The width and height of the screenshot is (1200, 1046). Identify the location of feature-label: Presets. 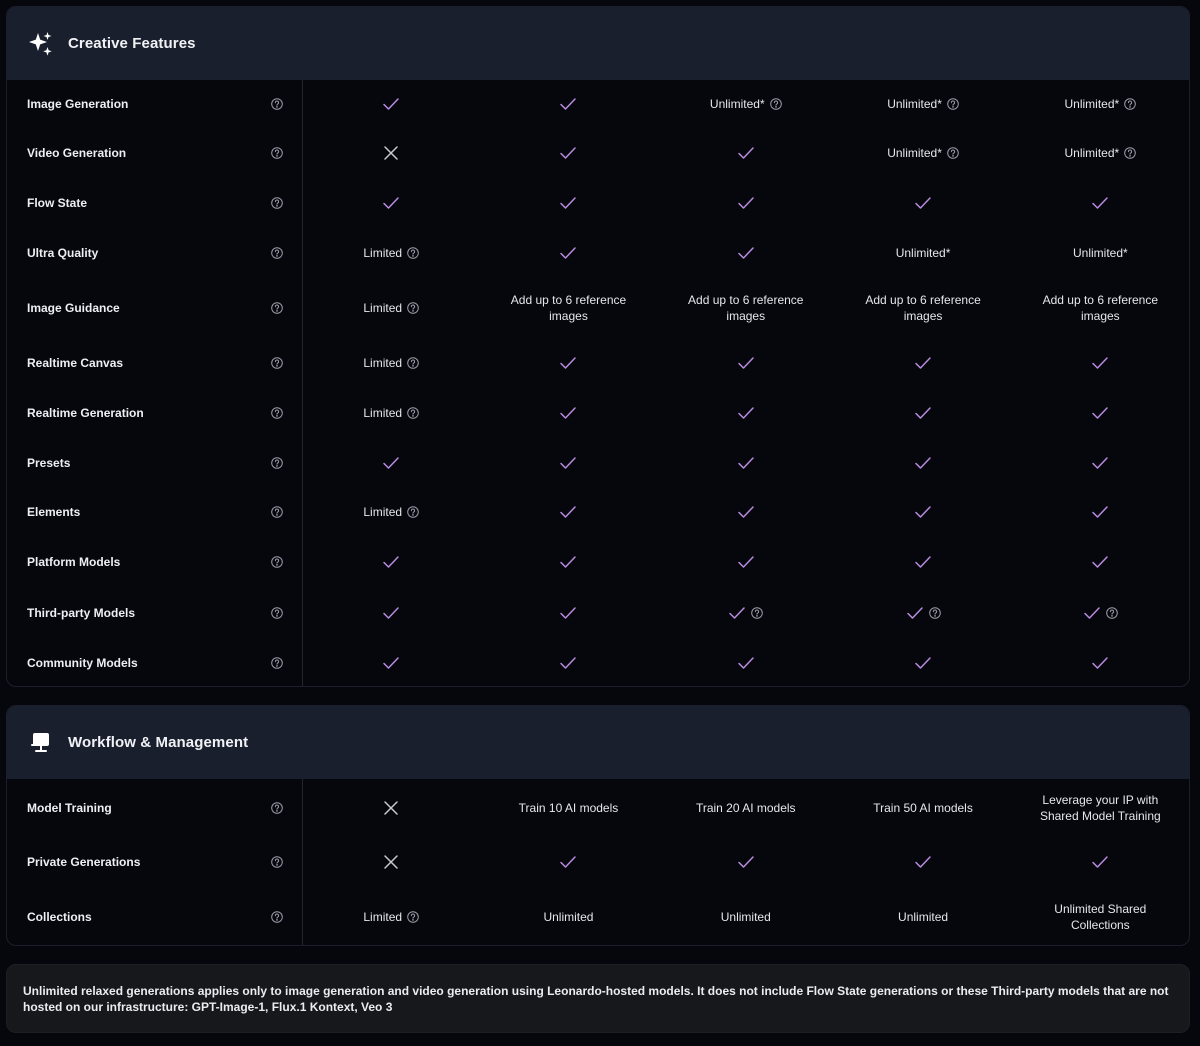
(49, 462).